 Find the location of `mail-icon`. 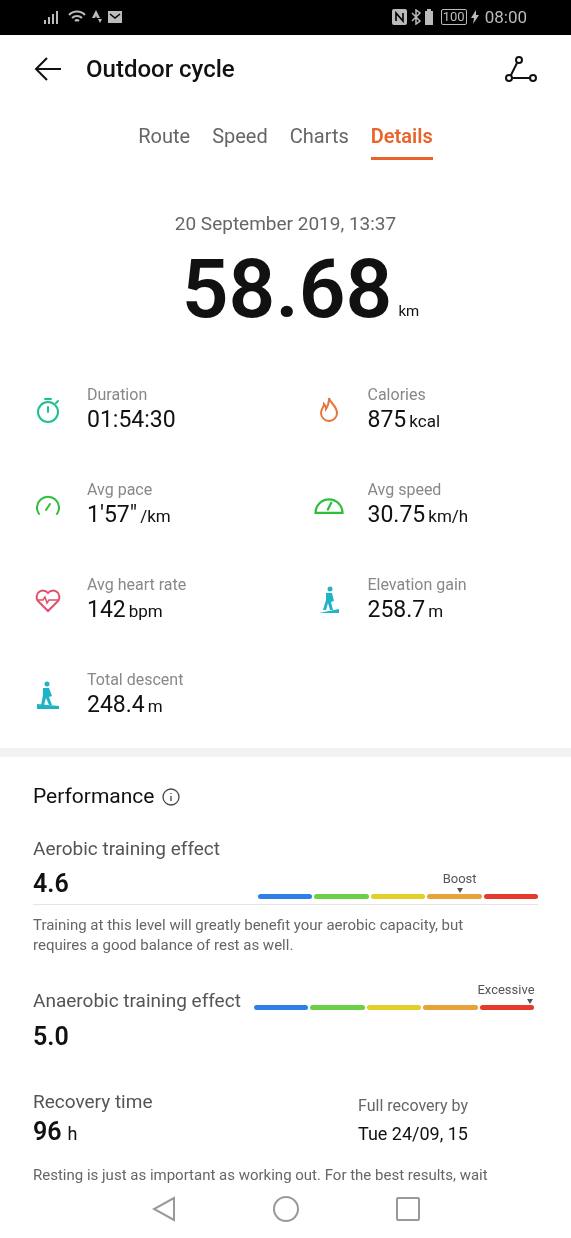

mail-icon is located at coordinates (115, 17).